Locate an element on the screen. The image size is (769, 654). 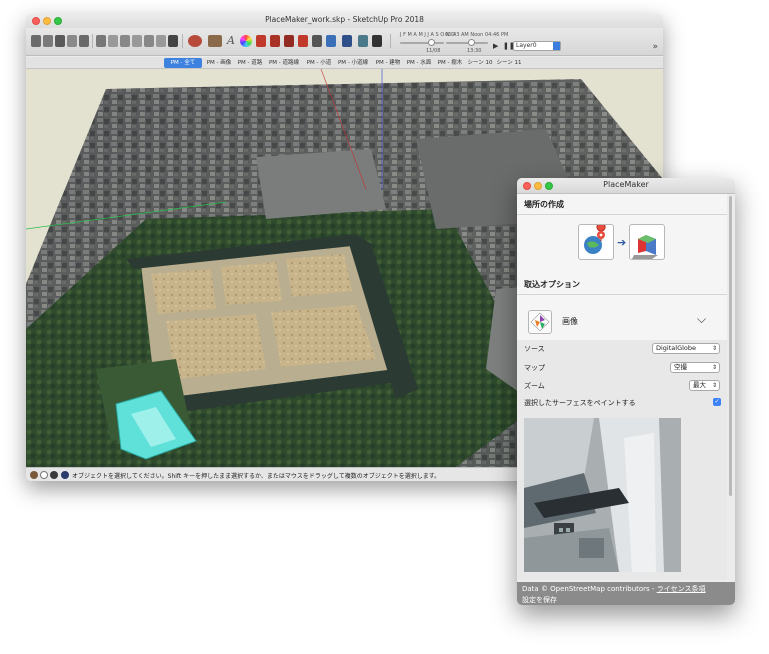
import-options-heading: 取込オプション is located at coordinates (552, 284).